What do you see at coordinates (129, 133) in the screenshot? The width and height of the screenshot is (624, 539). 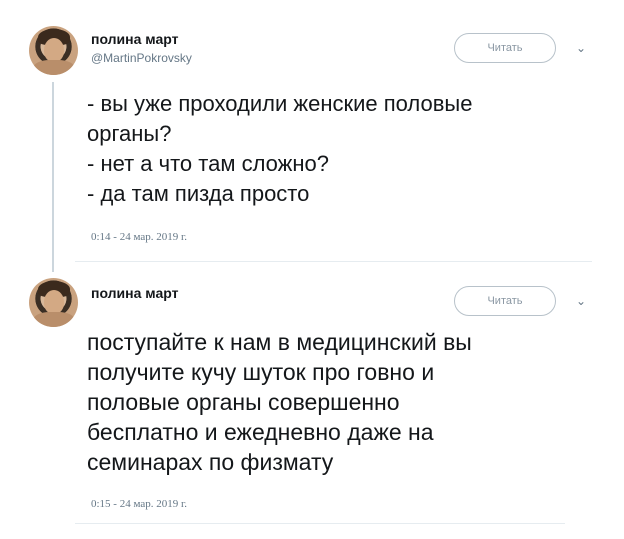 I see `tweet-text-line: органы?` at bounding box center [129, 133].